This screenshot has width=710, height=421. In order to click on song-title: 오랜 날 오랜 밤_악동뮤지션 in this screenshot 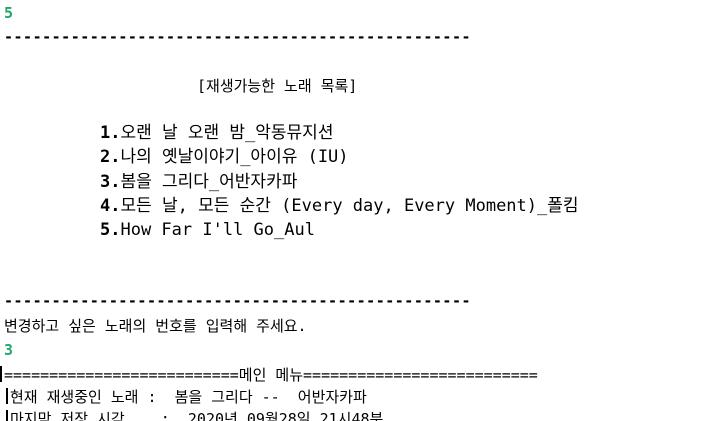, I will do `click(227, 133)`.